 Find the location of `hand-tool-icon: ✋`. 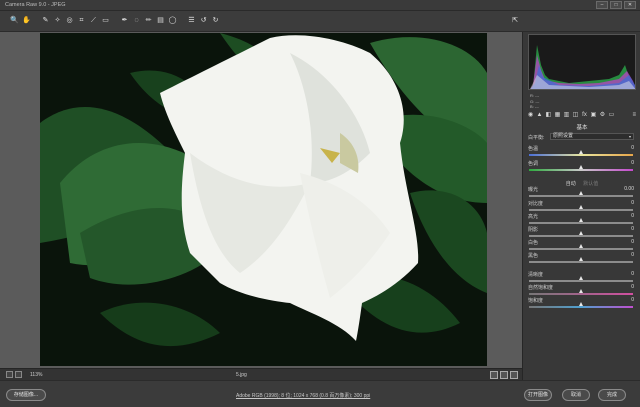

hand-tool-icon: ✋ is located at coordinates (26, 21).